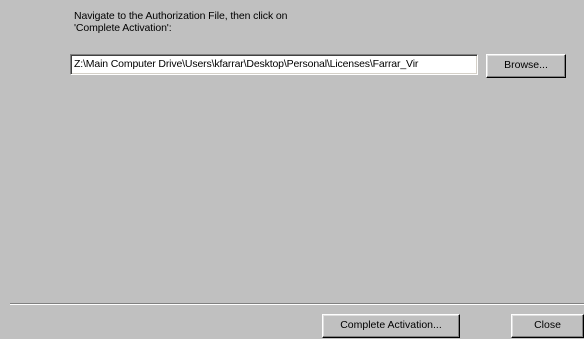 The height and width of the screenshot is (339, 584). What do you see at coordinates (123, 28) in the screenshot?
I see `instruction-line-2: 'Complete Activation':` at bounding box center [123, 28].